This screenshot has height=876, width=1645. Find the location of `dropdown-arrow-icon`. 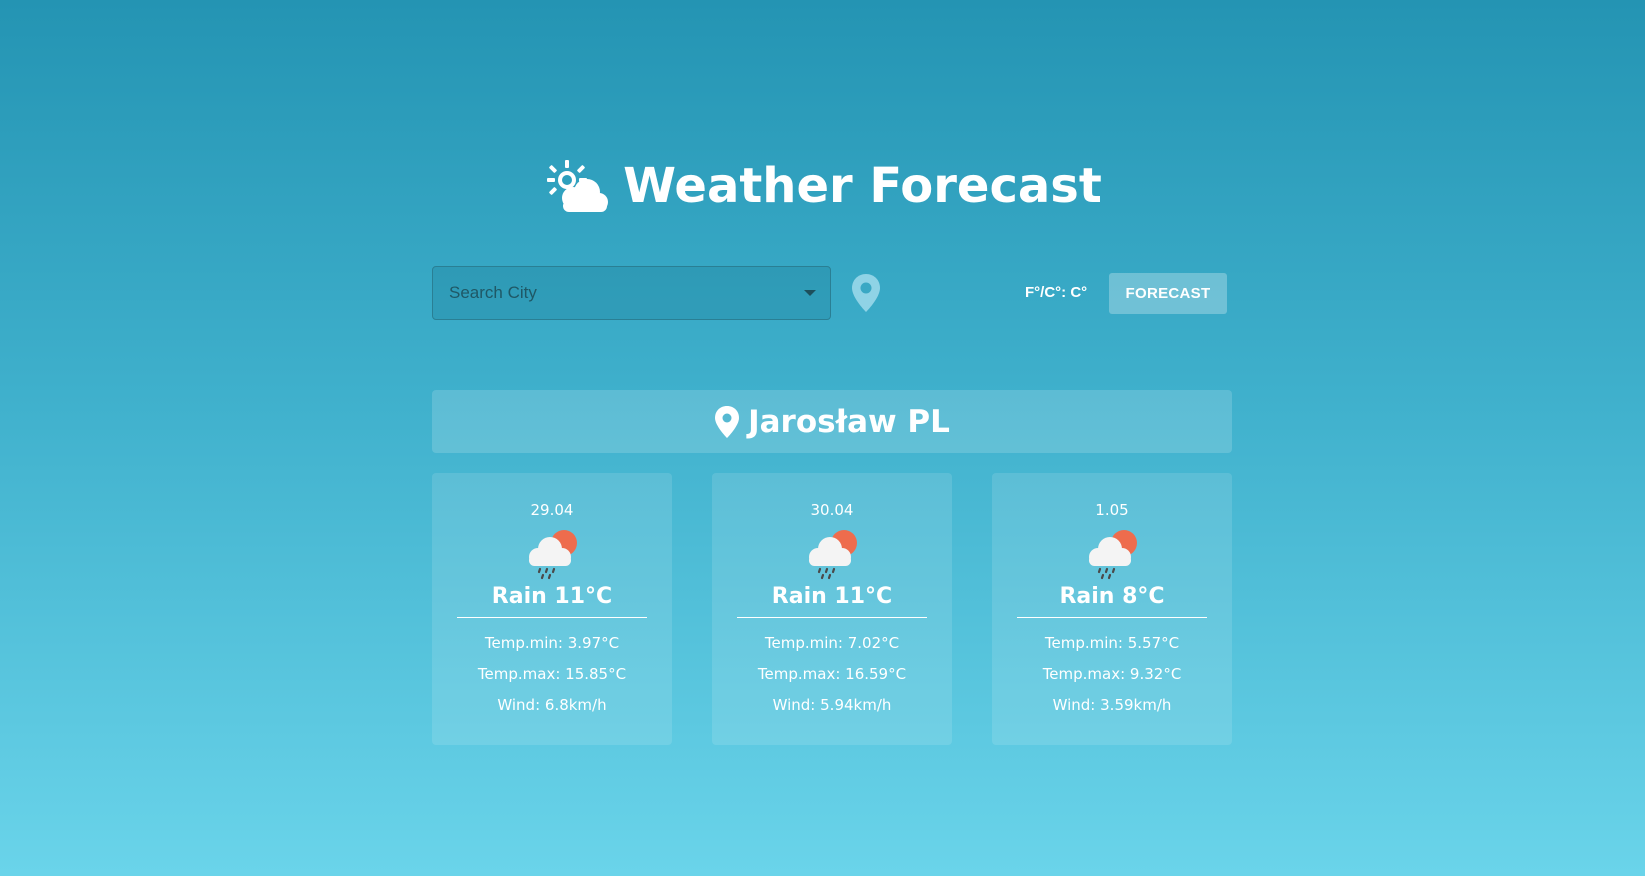

dropdown-arrow-icon is located at coordinates (810, 293).